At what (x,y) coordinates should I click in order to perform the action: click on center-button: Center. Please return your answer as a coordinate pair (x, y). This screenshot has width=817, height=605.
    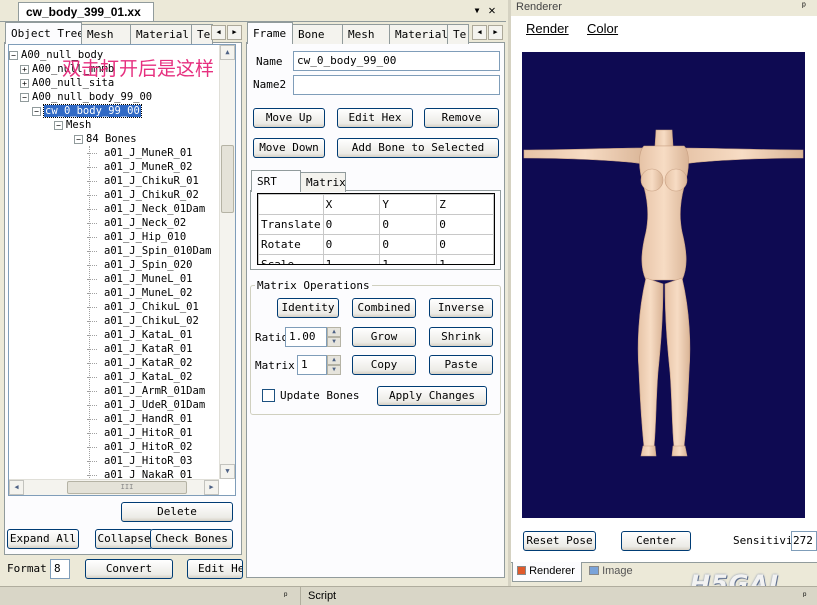
    Looking at the image, I should click on (656, 541).